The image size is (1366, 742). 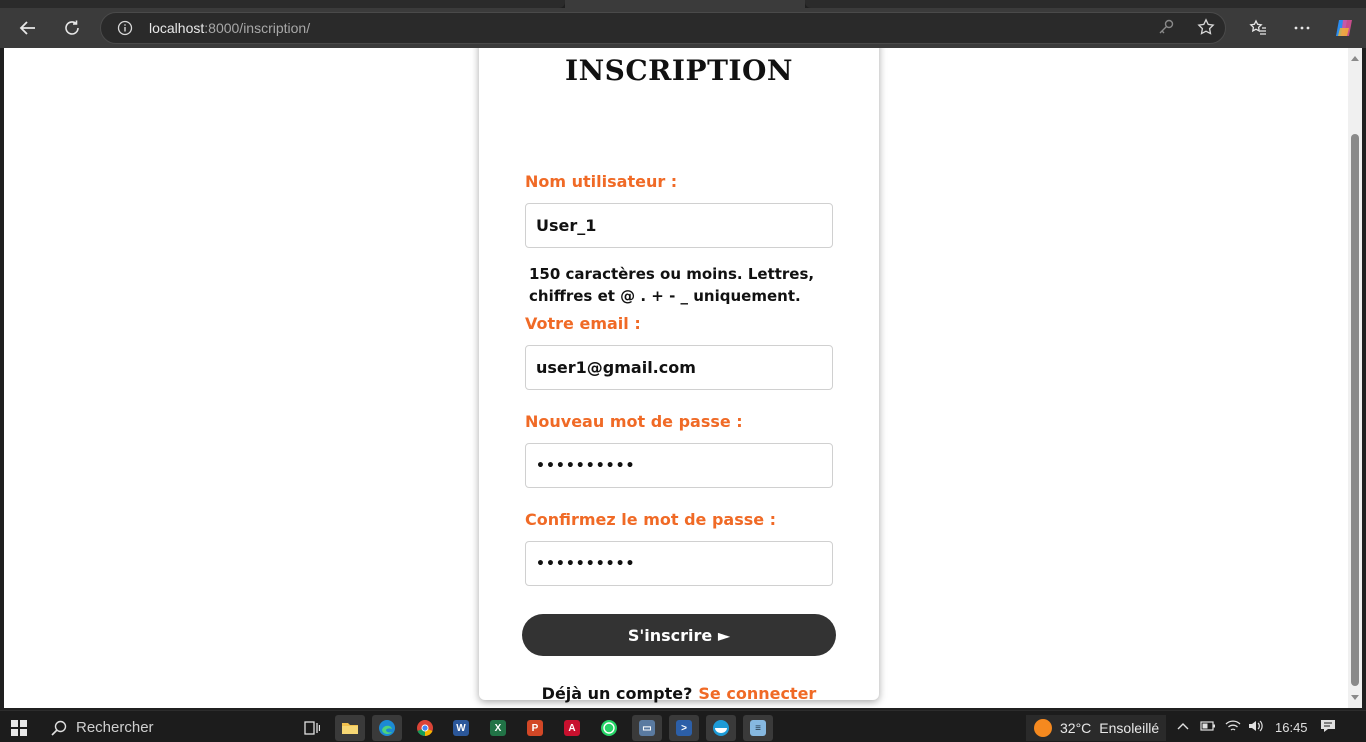 What do you see at coordinates (601, 181) in the screenshot?
I see `username-label: Nom utilisateur :` at bounding box center [601, 181].